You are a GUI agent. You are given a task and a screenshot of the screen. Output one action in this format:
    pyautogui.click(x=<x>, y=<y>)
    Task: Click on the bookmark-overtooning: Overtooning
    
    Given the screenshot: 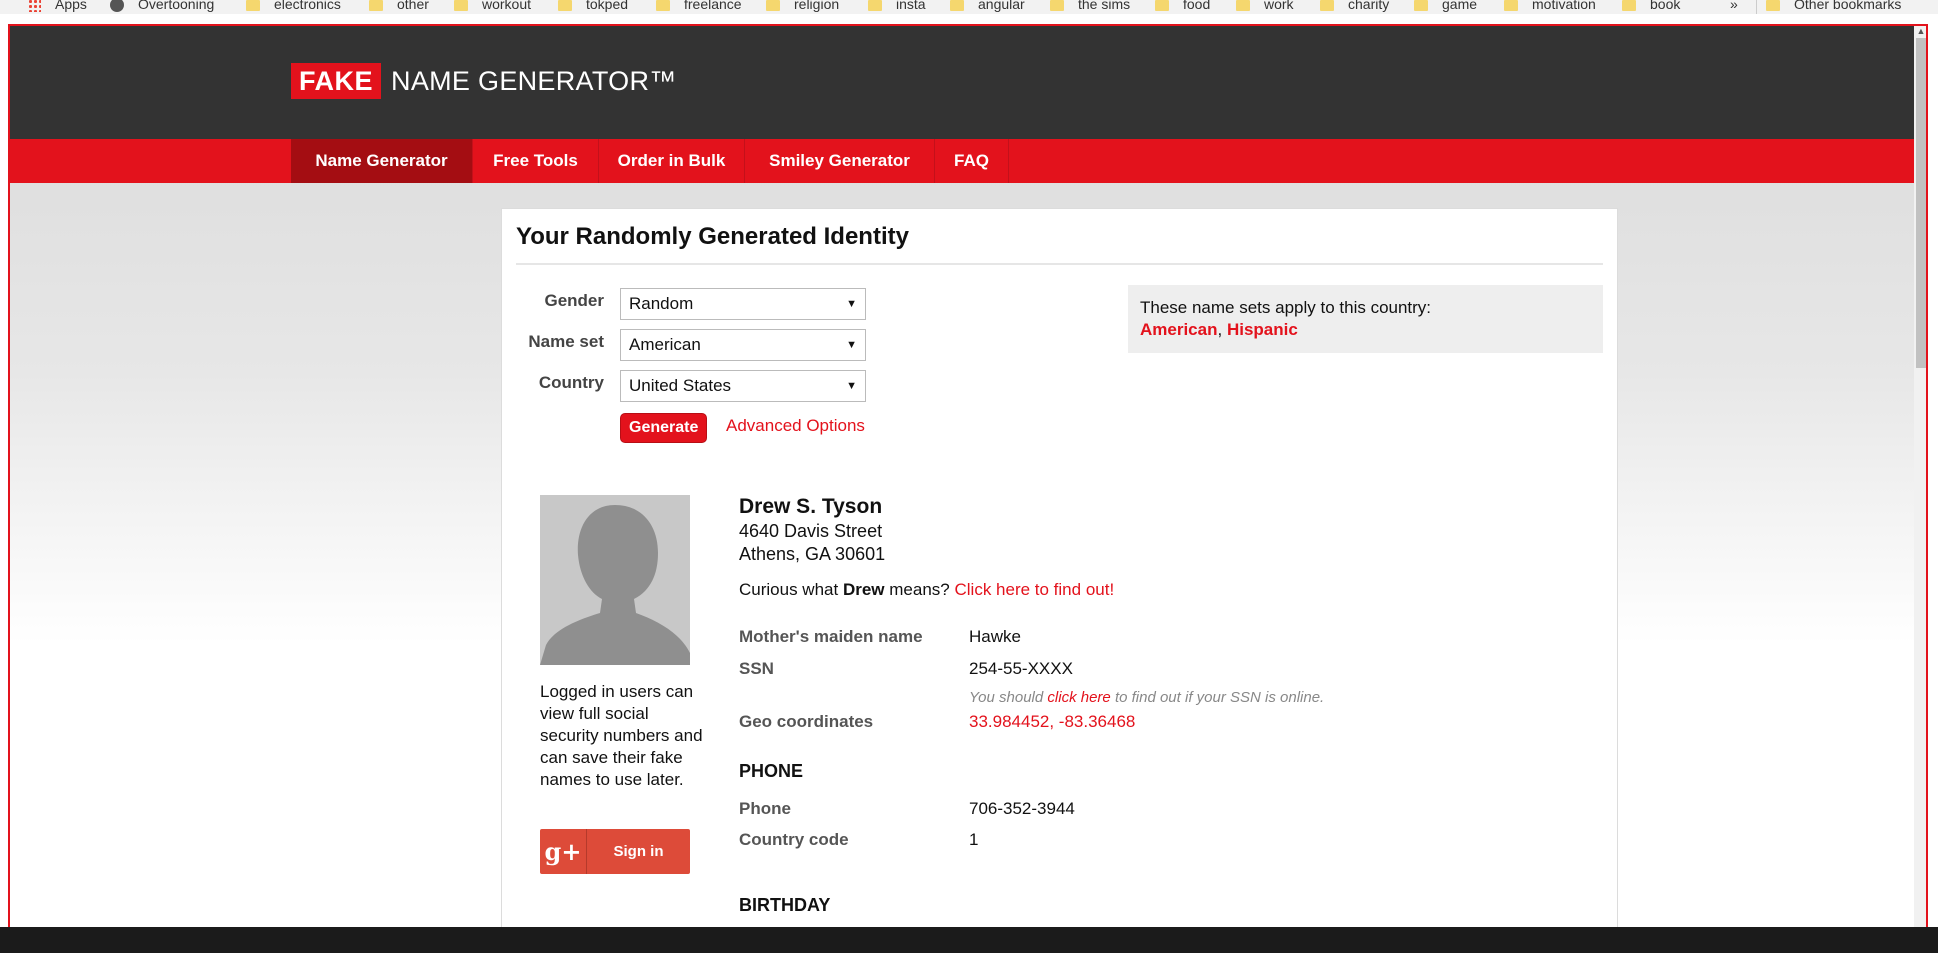 What is the action you would take?
    pyautogui.click(x=162, y=7)
    